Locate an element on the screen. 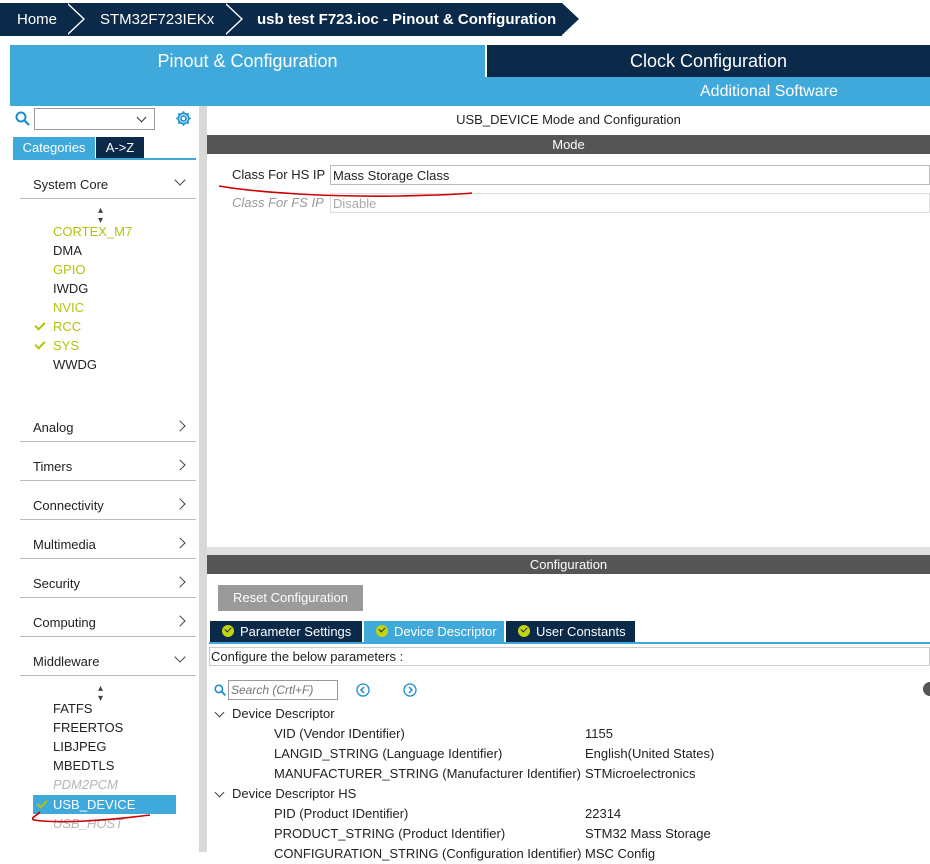 The image size is (930, 864). ip-item-cortex-m7: CORTEX_M7 is located at coordinates (92, 231).